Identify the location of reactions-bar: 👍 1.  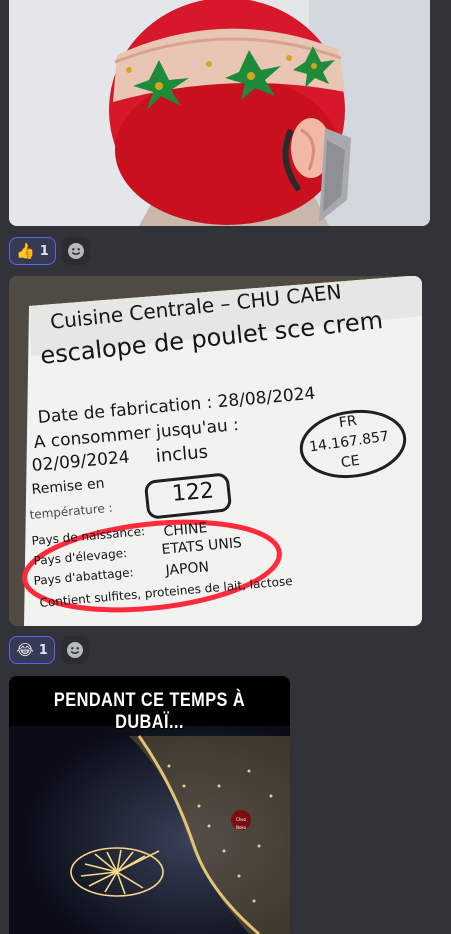
(49, 251).